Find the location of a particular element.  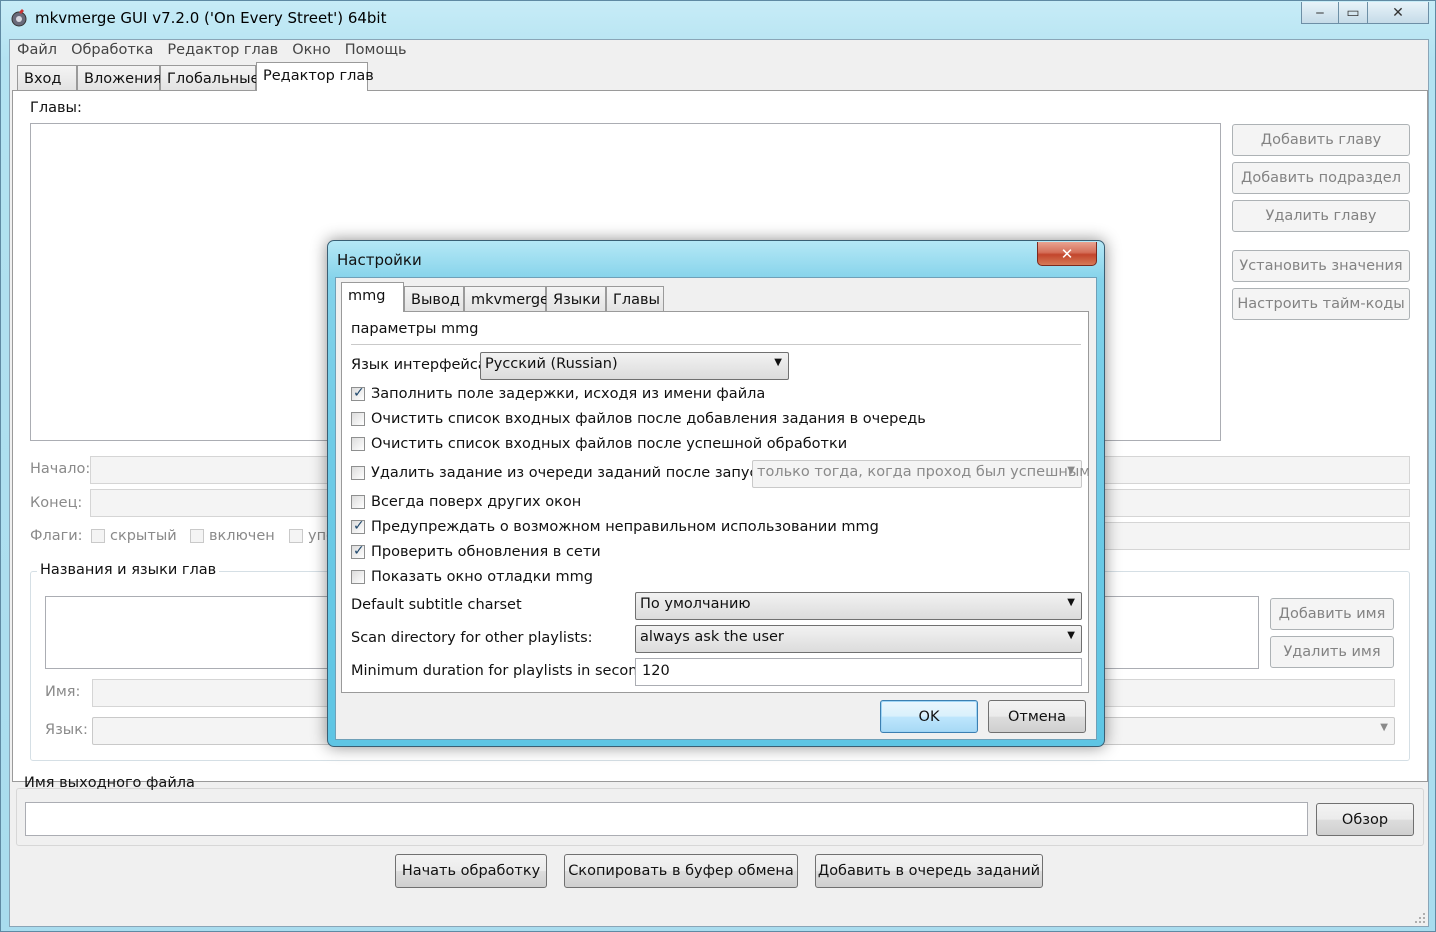

subtitle-charset-combo: По умолчанию ▼ is located at coordinates (858, 606).